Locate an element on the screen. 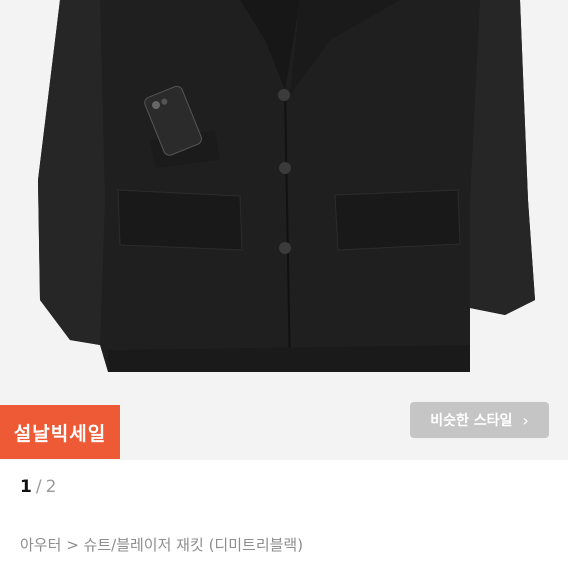  breadcrumb-subcategory: 슈트/블레이저 재킷 is located at coordinates (144, 545).